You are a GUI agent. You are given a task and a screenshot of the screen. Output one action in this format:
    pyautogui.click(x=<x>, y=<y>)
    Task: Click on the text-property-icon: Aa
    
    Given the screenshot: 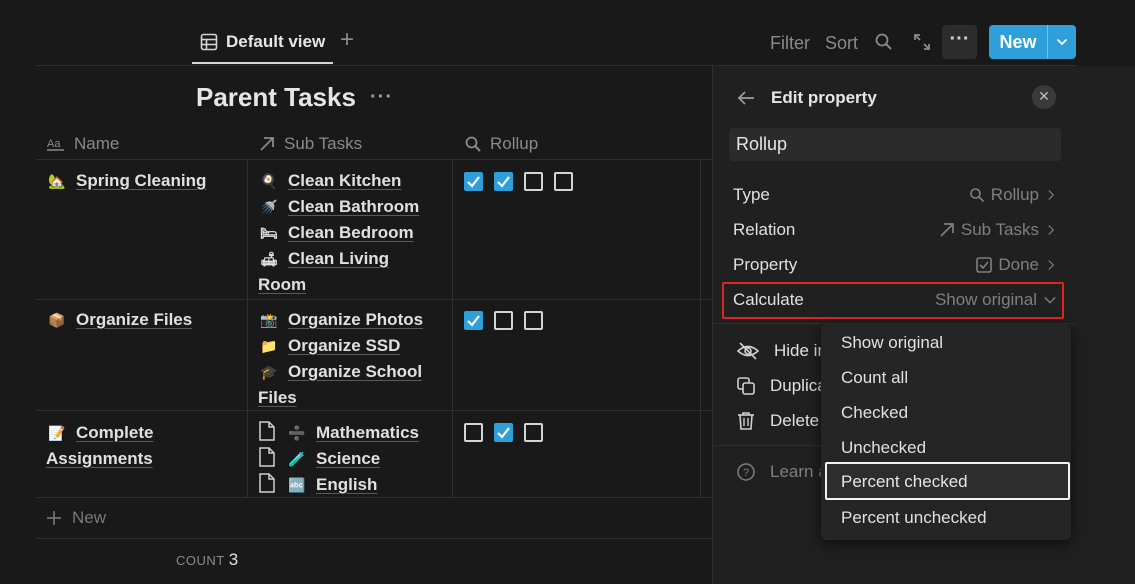 What is the action you would take?
    pyautogui.click(x=55, y=144)
    